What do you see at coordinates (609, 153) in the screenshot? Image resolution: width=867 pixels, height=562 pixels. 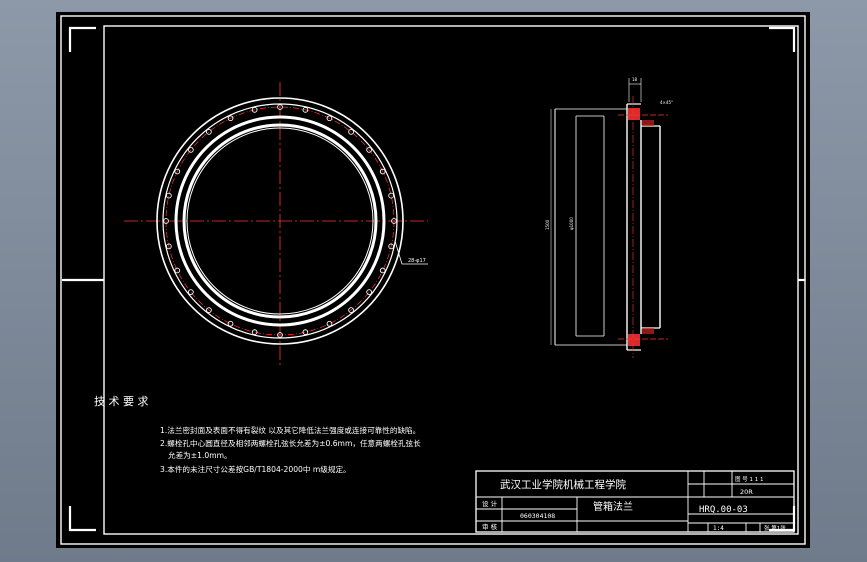 I see `side-view-labels: 18 4×45° 1500 φ1000` at bounding box center [609, 153].